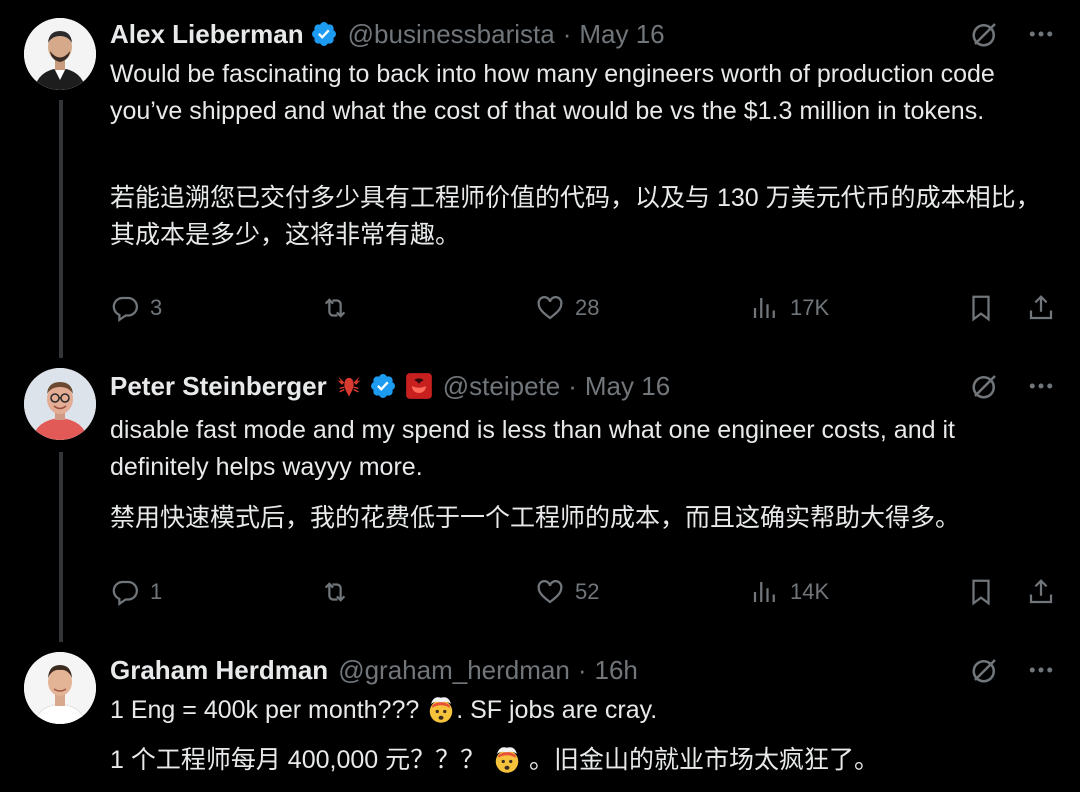 This screenshot has width=1080, height=792. Describe the element at coordinates (587, 591) in the screenshot. I see `like-count: 52` at that location.